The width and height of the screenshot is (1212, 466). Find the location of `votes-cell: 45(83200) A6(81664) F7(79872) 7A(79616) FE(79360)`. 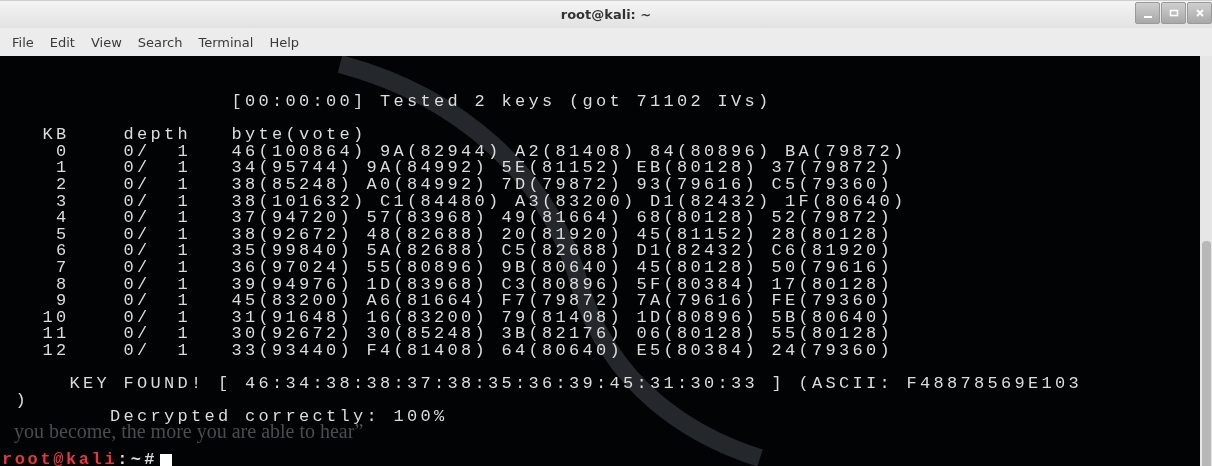

votes-cell: 45(83200) A6(81664) F7(79872) 7A(79616) FE(79360) is located at coordinates (562, 301).